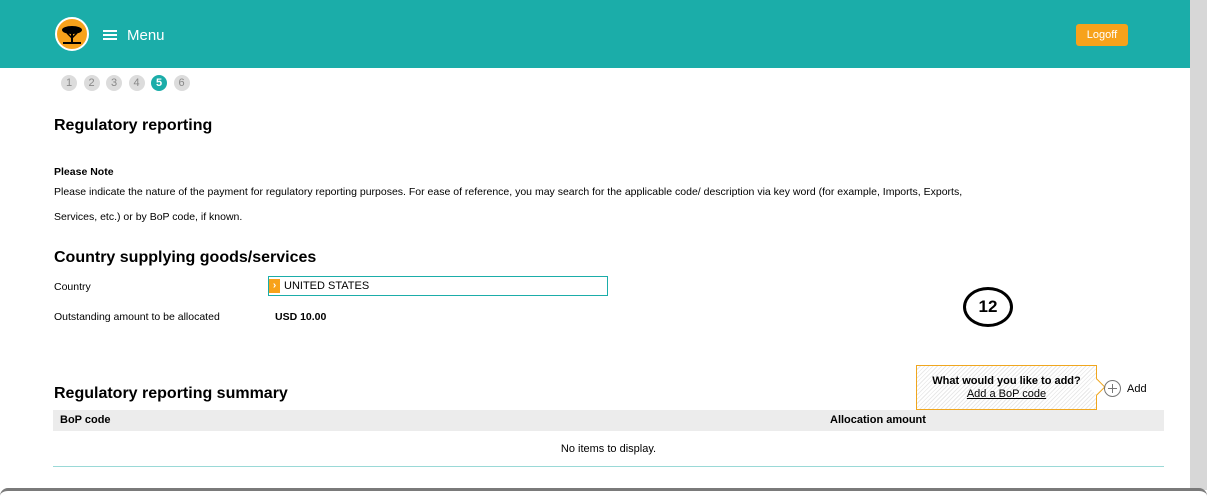  What do you see at coordinates (608, 420) in the screenshot?
I see `summary-table-header: BoP code Allocation amount` at bounding box center [608, 420].